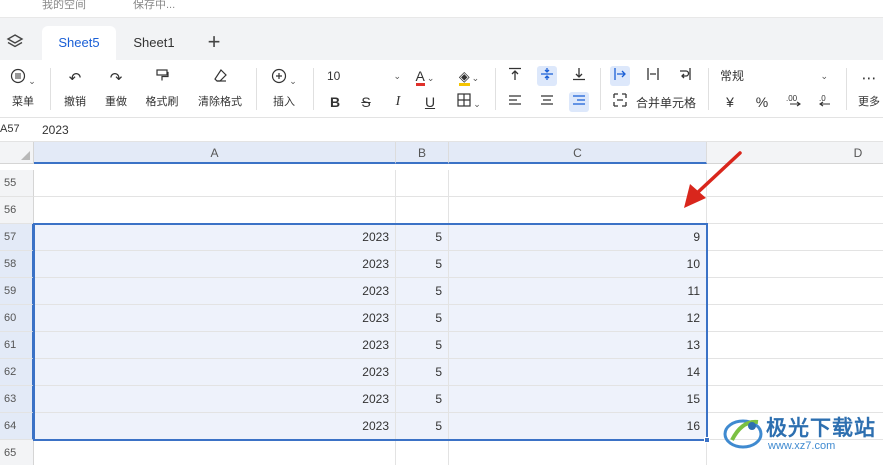 This screenshot has height=465, width=883. I want to click on row-header: 57, so click(17, 237).